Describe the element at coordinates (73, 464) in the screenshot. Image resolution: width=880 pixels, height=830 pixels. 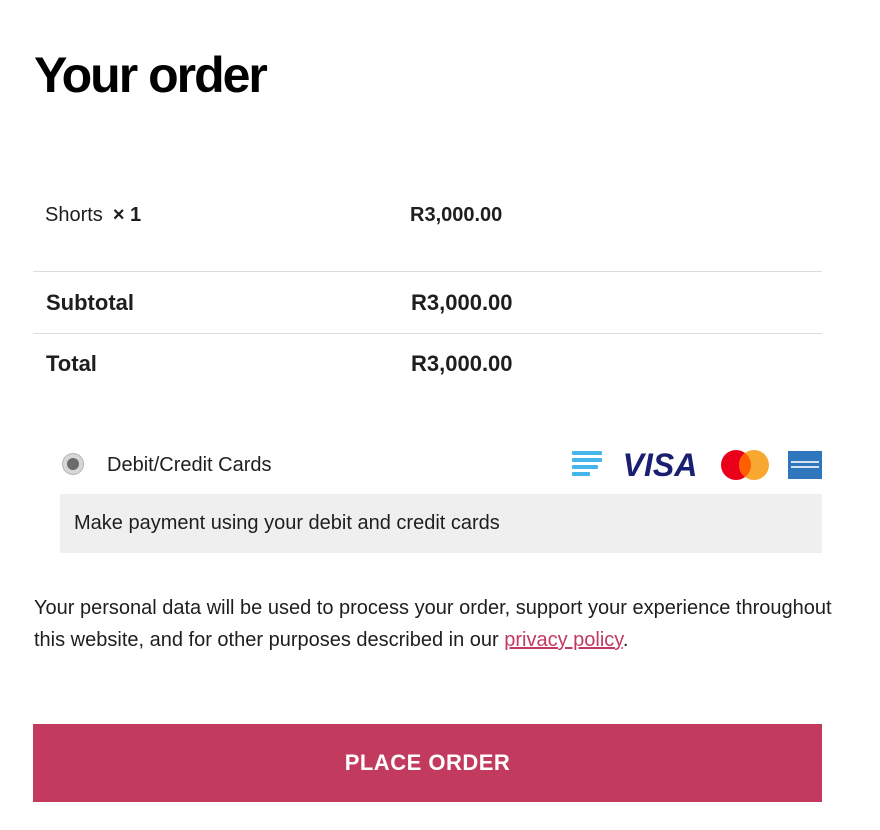
I see `payment-method-radio` at that location.